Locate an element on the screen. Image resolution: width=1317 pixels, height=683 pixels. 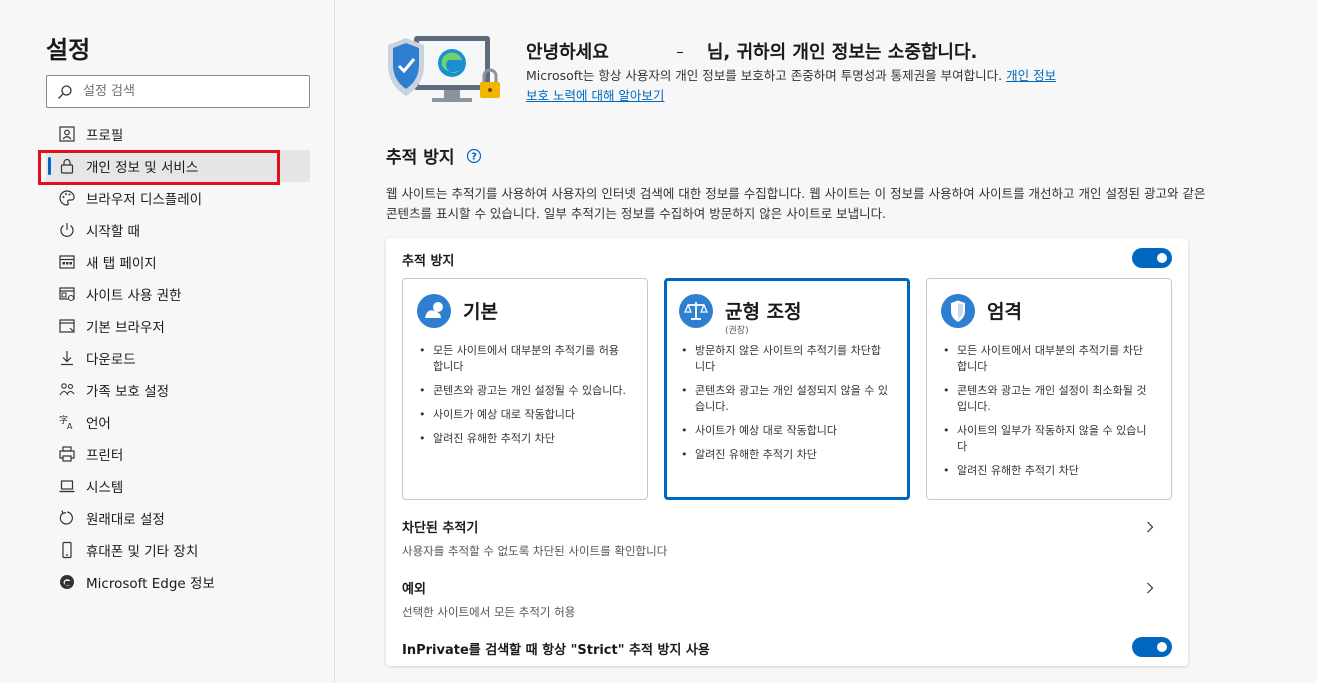
help-icon: ? is located at coordinates (474, 156).